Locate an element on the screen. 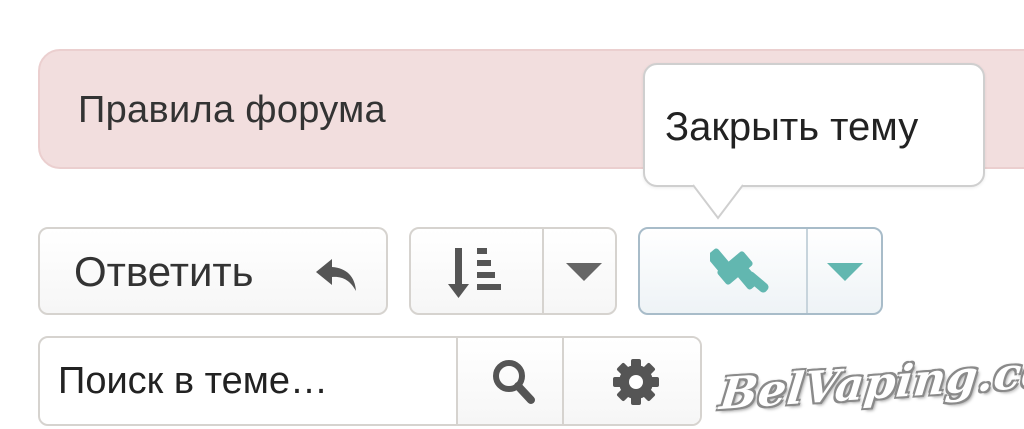  sort-button-group is located at coordinates (513, 271).